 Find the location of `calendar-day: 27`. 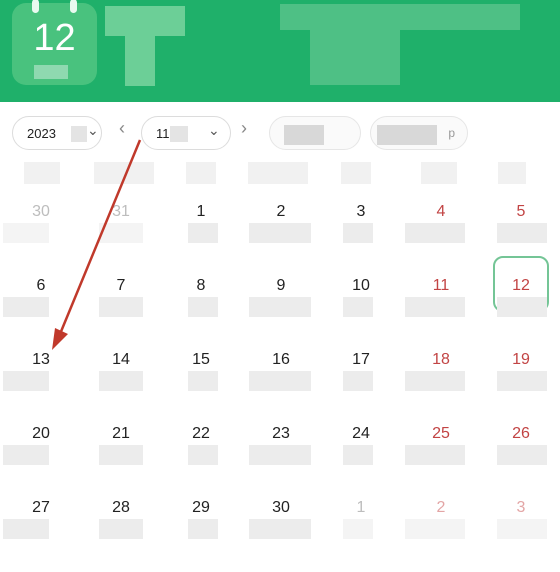

calendar-day: 27 is located at coordinates (41, 535).